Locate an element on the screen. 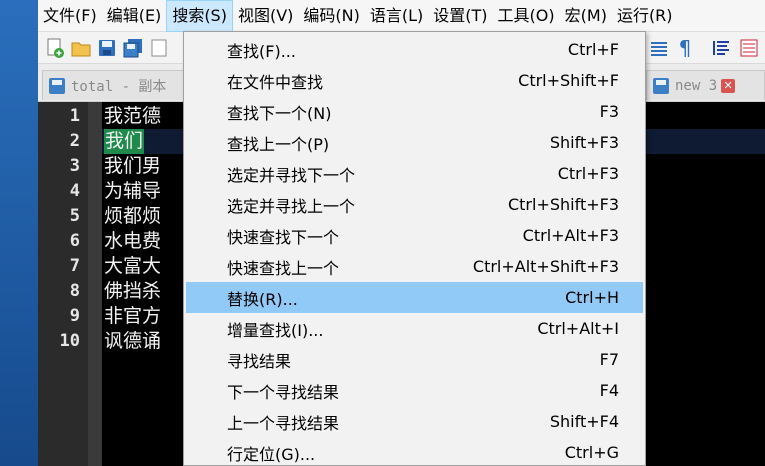 The image size is (765, 466). code-line: 大富大 is located at coordinates (133, 266).